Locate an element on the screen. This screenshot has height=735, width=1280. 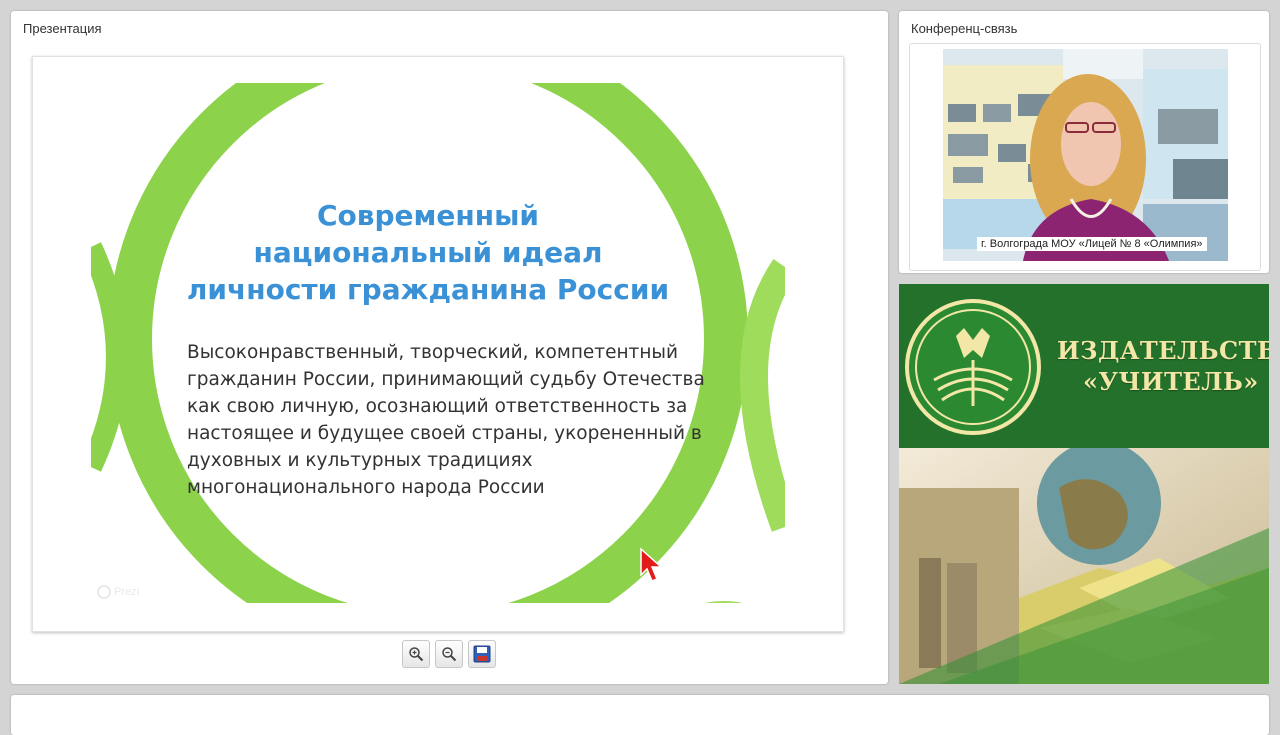
prezi-watermark: Prezi is located at coordinates (118, 592).